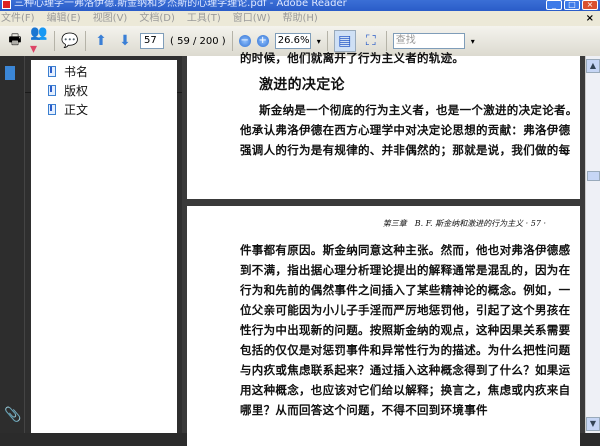  Describe the element at coordinates (157, 18) in the screenshot. I see `menu-document: 文档(D)` at that location.